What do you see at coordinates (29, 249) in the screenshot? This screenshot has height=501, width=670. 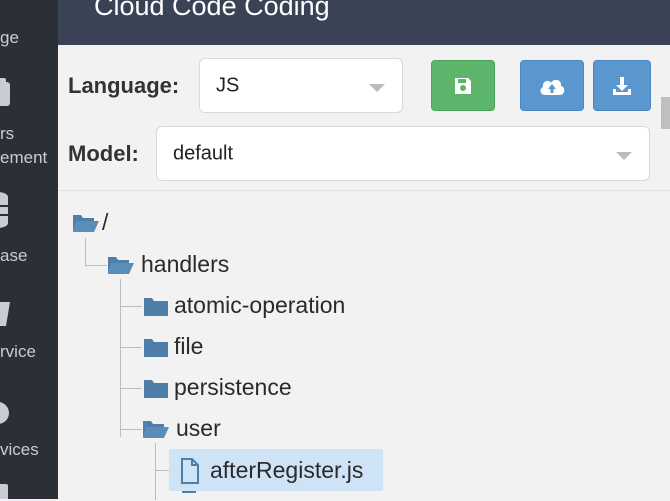 I see `sidebar: ge rs ement ase rvice vices` at bounding box center [29, 249].